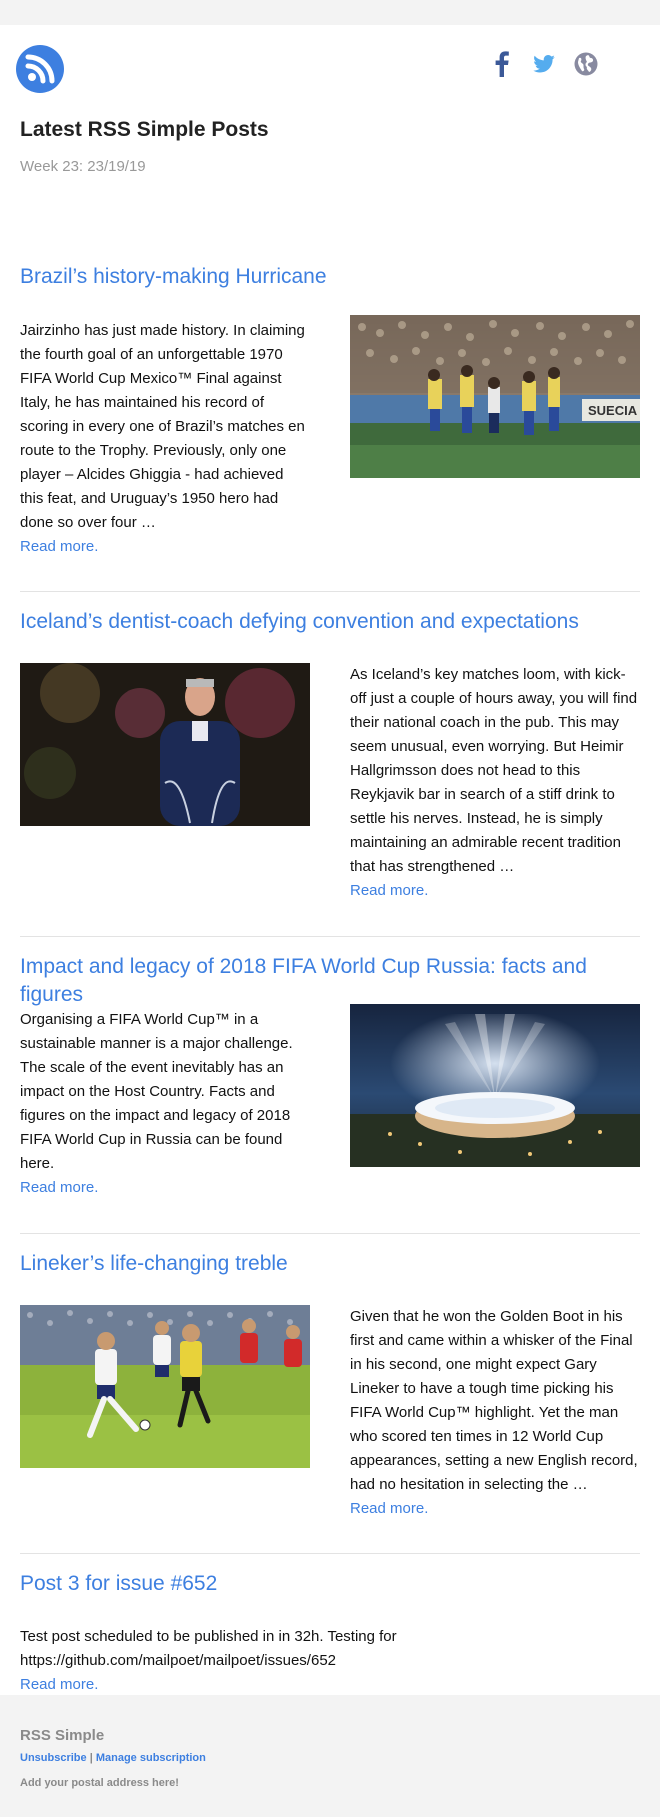  What do you see at coordinates (165, 744) in the screenshot?
I see `post-image-coach` at bounding box center [165, 744].